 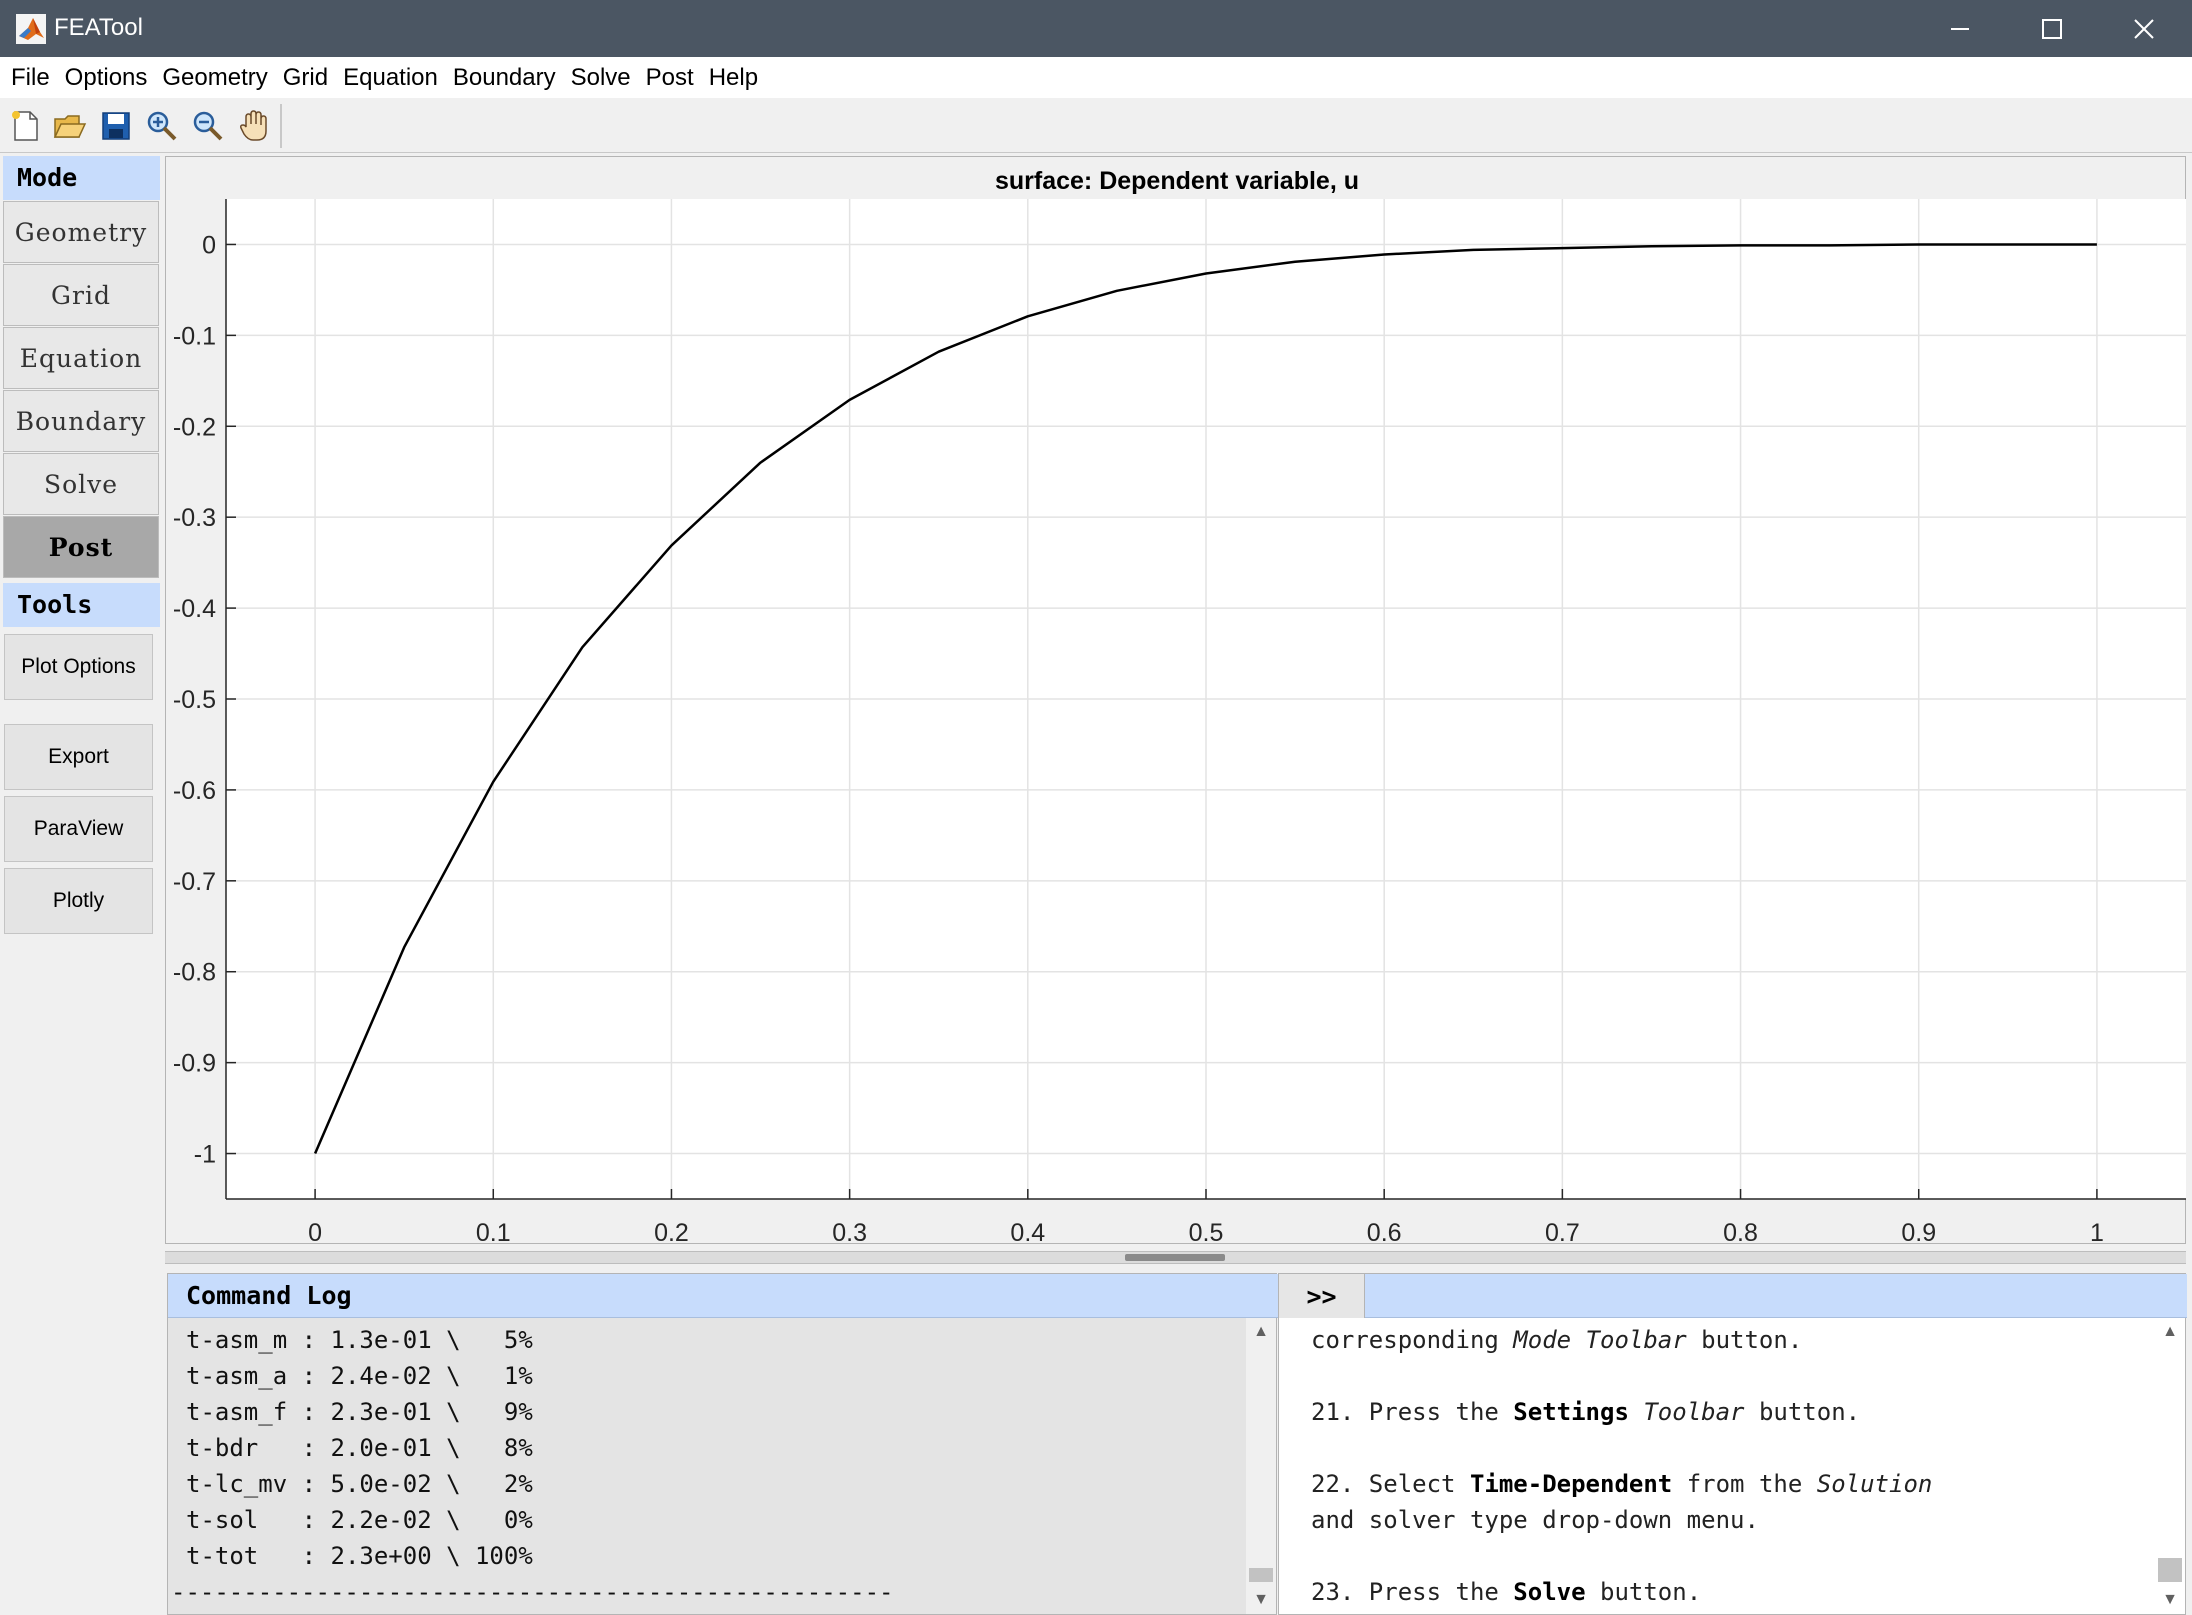 I want to click on minimize-button, so click(x=1960, y=28).